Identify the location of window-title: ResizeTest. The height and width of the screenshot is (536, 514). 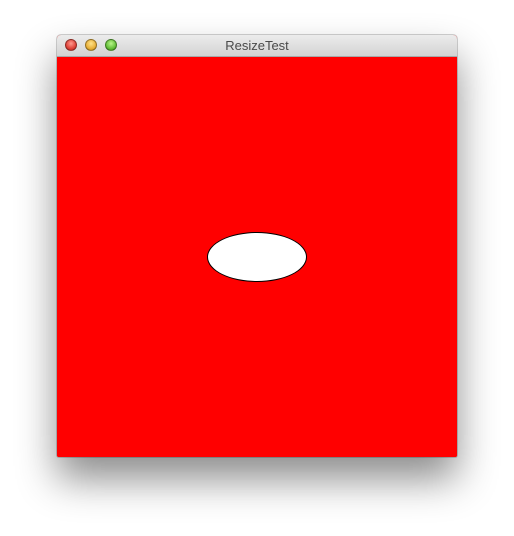
(257, 45).